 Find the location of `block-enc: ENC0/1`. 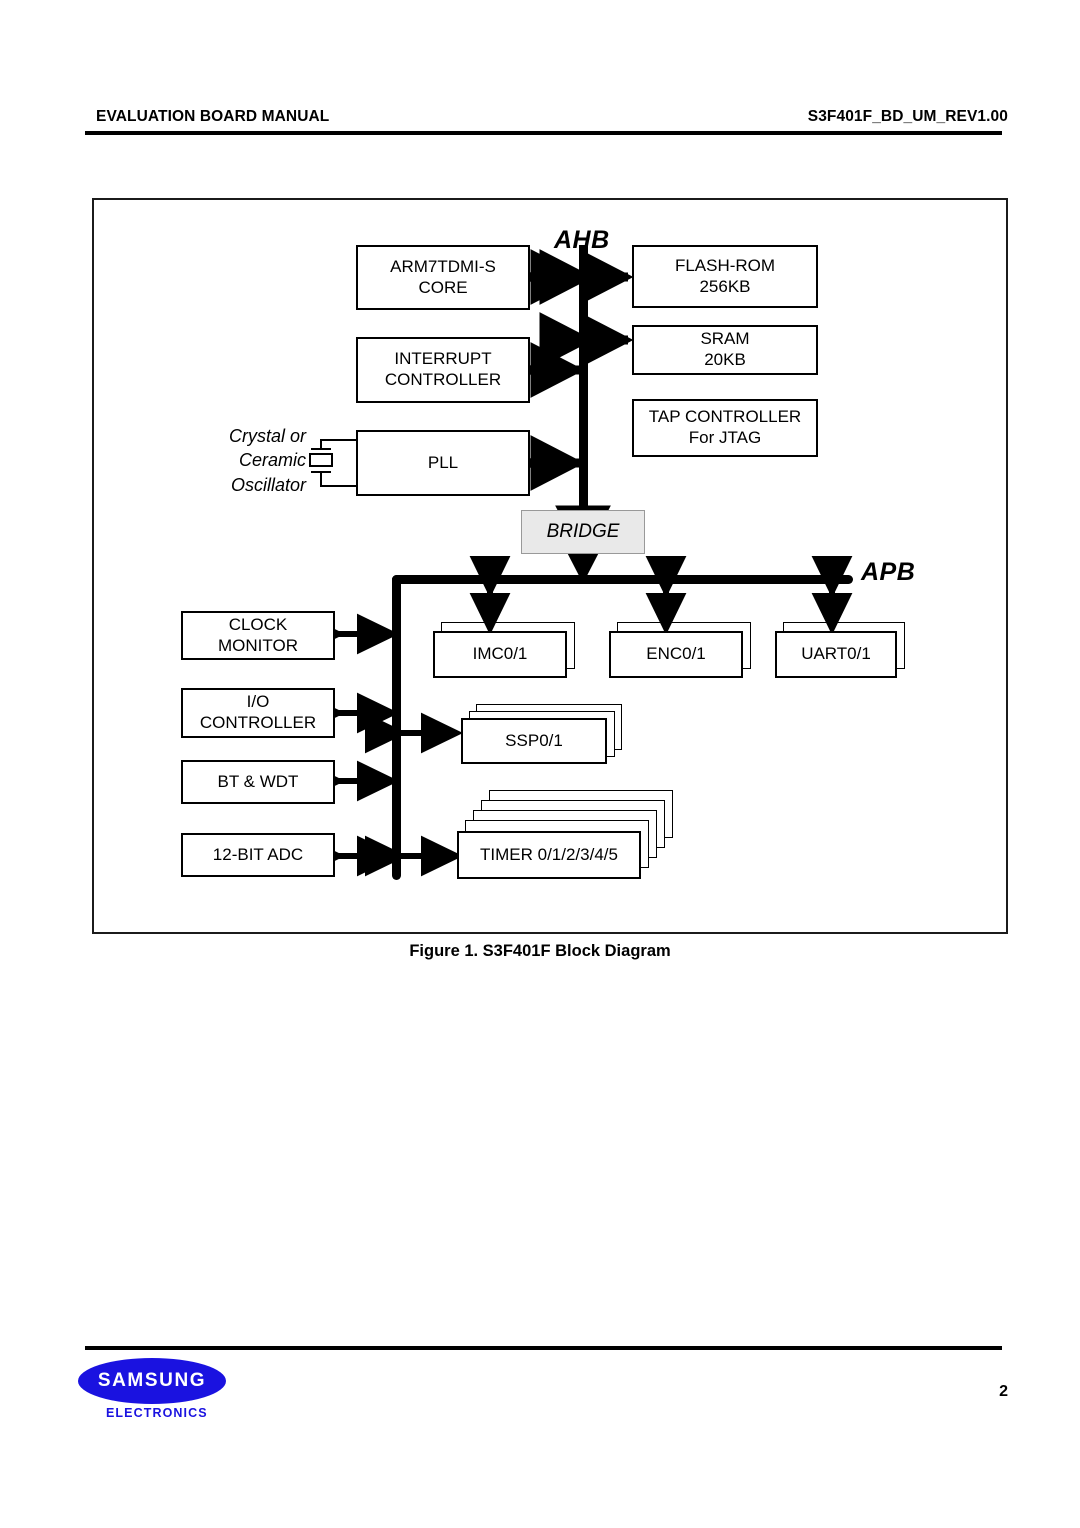

block-enc: ENC0/1 is located at coordinates (676, 654).